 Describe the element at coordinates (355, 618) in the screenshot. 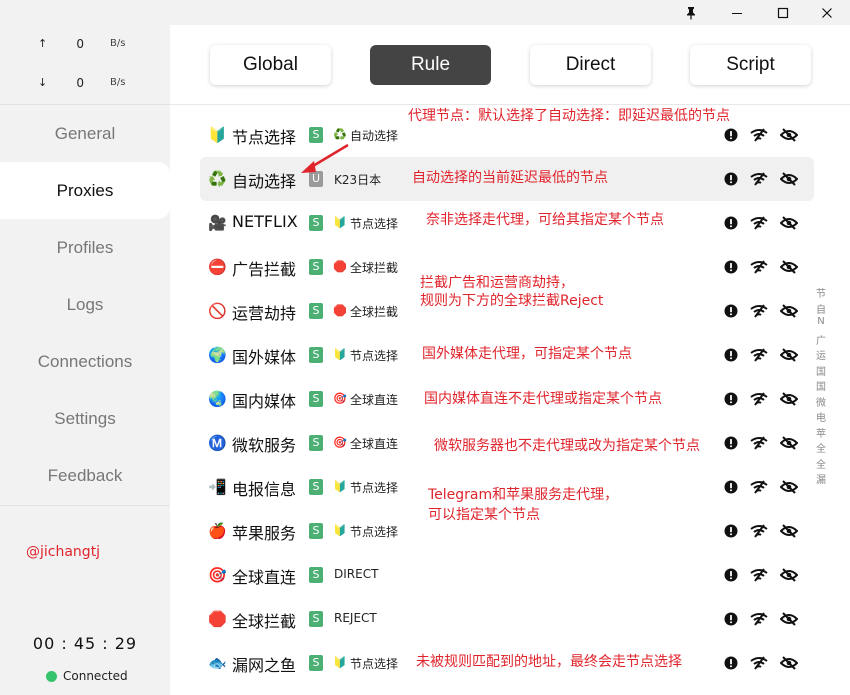

I see `selected-proxy: REJECT` at that location.